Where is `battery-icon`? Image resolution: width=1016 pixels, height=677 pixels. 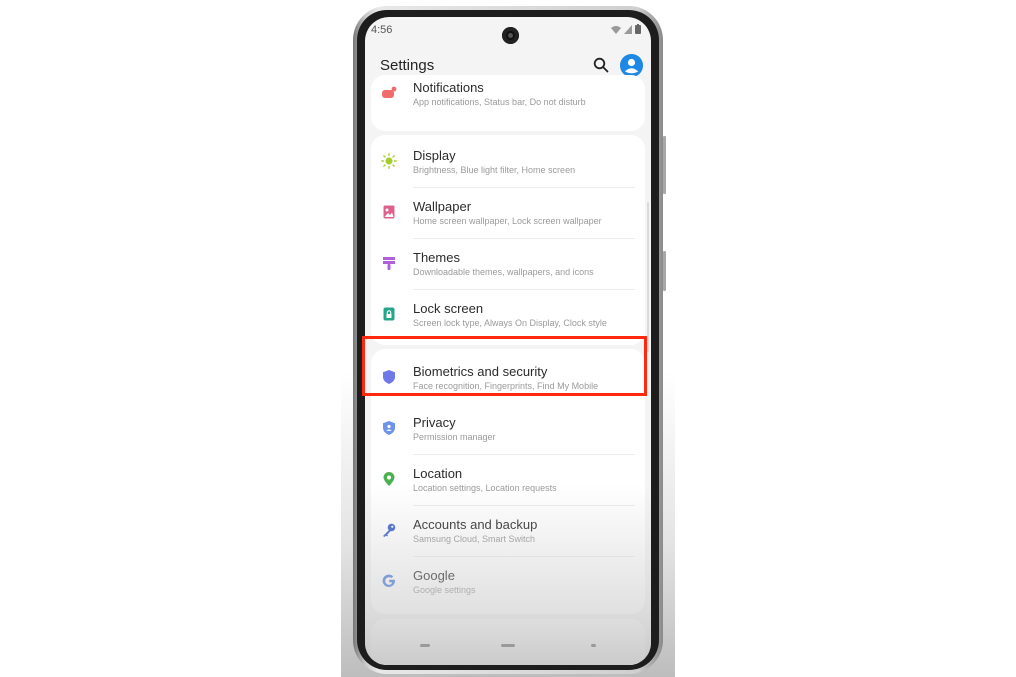 battery-icon is located at coordinates (638, 29).